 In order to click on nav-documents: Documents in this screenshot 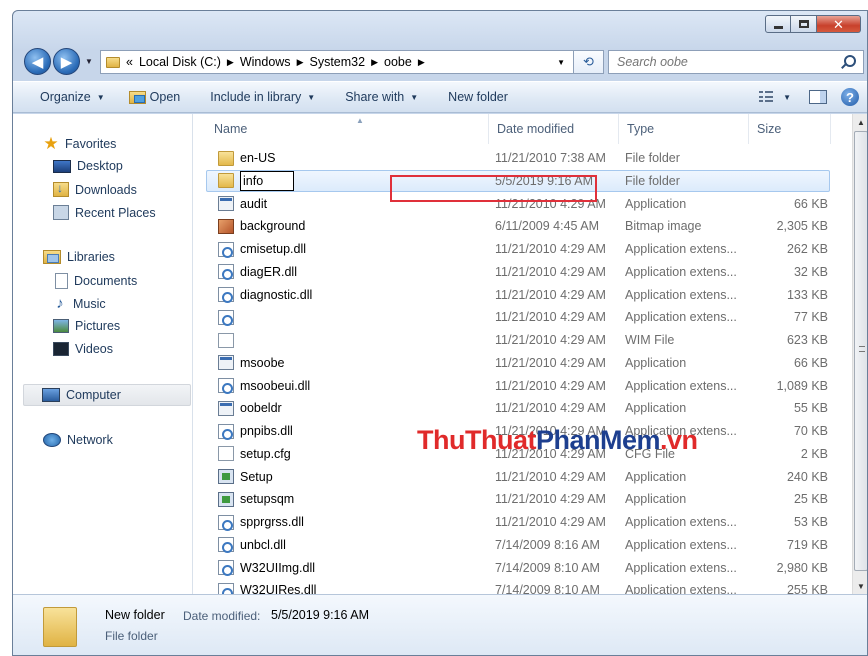, I will do `click(95, 281)`.